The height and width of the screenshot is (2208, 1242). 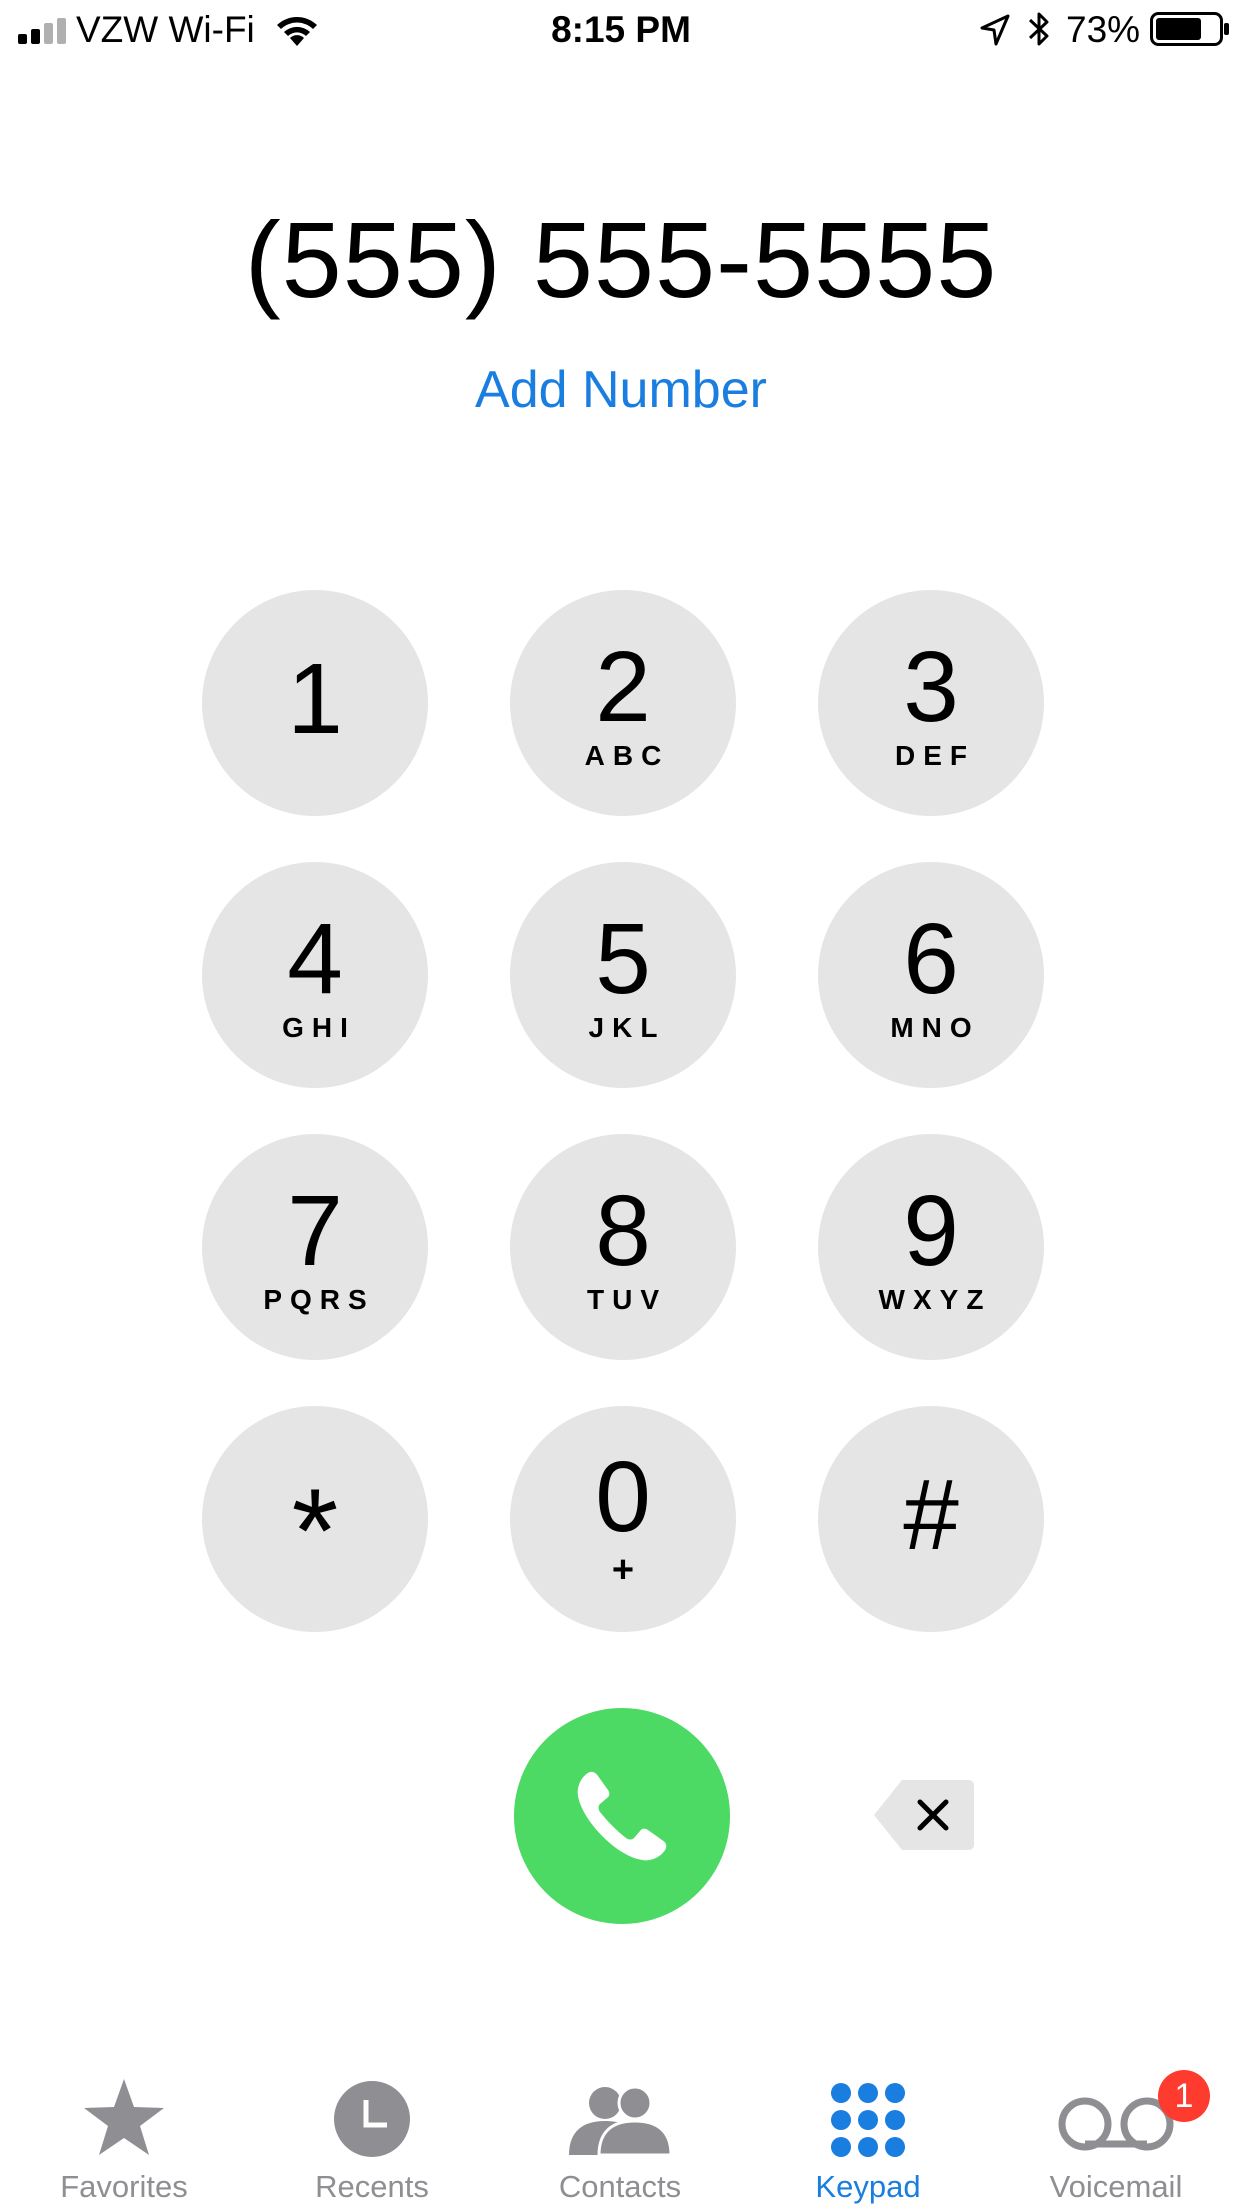 What do you see at coordinates (621, 2121) in the screenshot?
I see `contacts-icon` at bounding box center [621, 2121].